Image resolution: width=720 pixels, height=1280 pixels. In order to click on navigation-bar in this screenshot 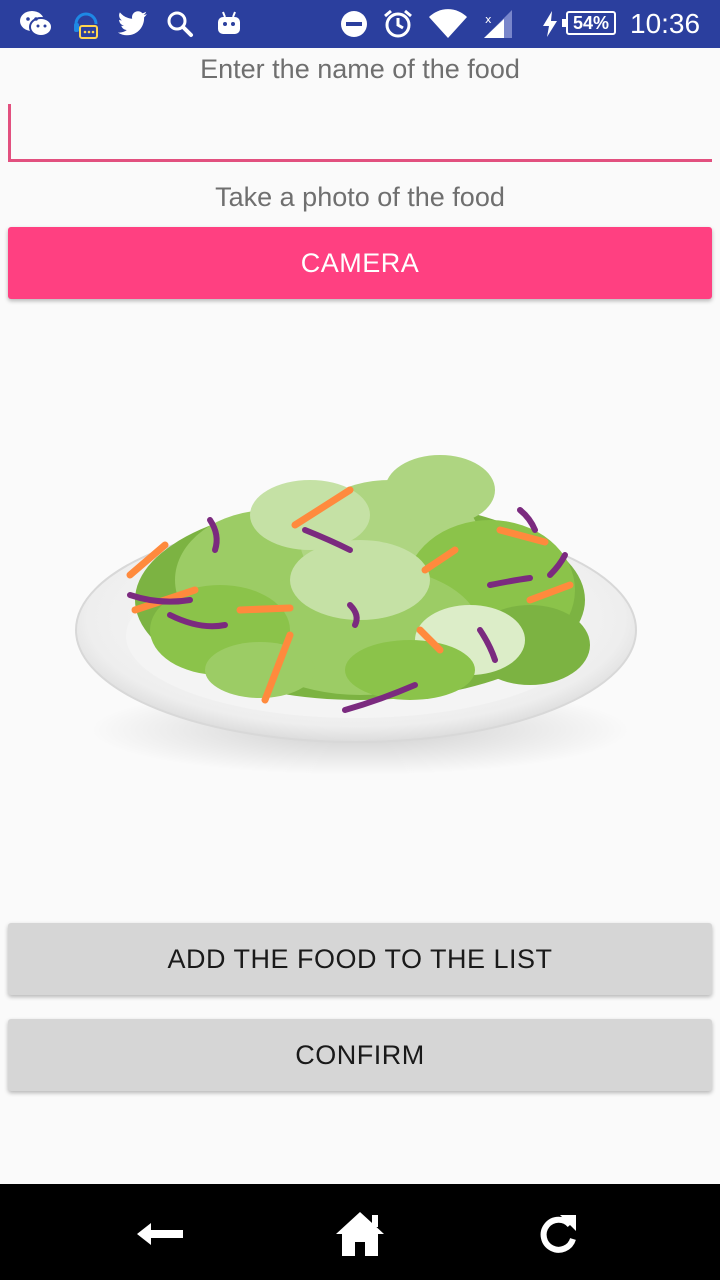, I will do `click(360, 1232)`.